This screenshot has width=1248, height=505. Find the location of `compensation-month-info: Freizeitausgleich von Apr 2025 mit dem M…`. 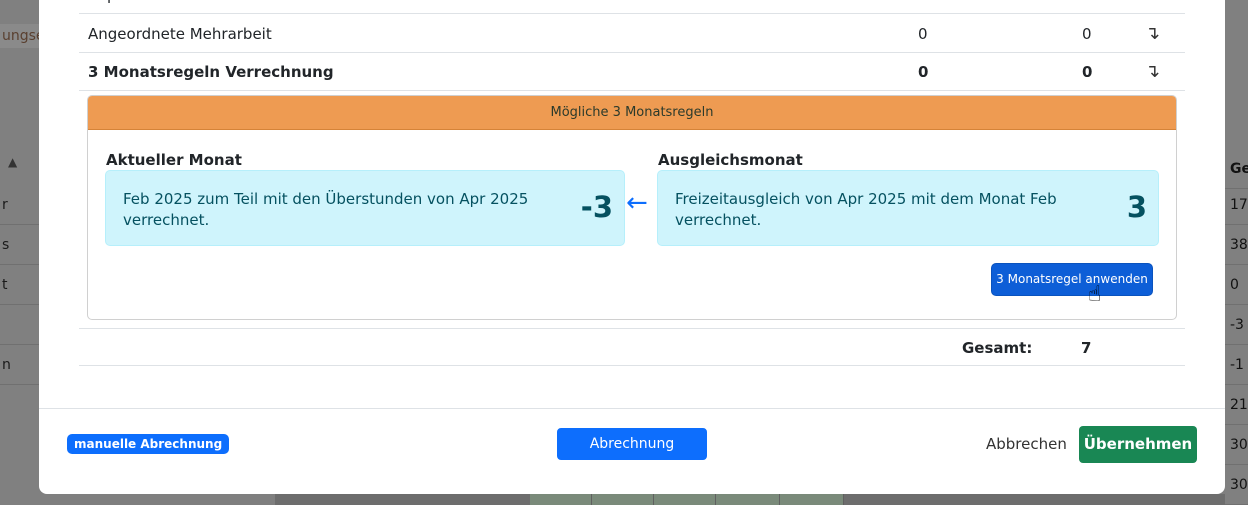

compensation-month-info: Freizeitausgleich von Apr 2025 mit dem M… is located at coordinates (908, 208).